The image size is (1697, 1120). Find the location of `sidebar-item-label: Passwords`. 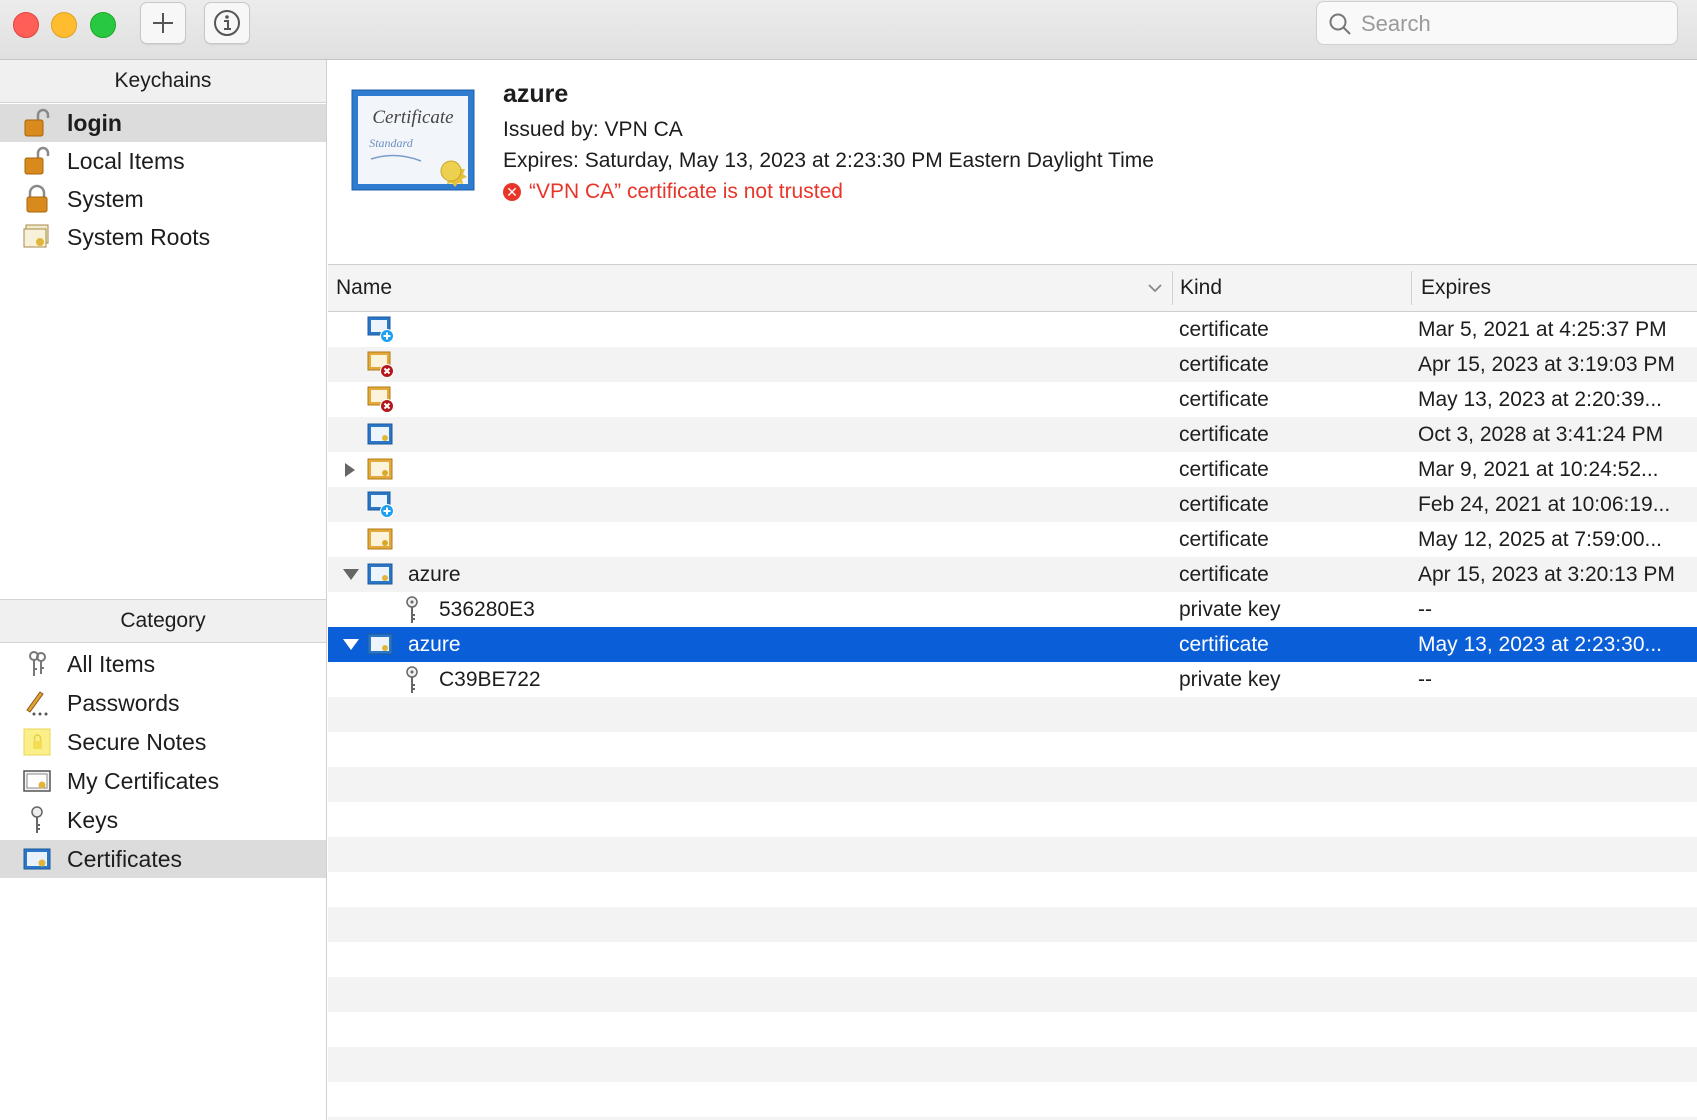

sidebar-item-label: Passwords is located at coordinates (123, 702).